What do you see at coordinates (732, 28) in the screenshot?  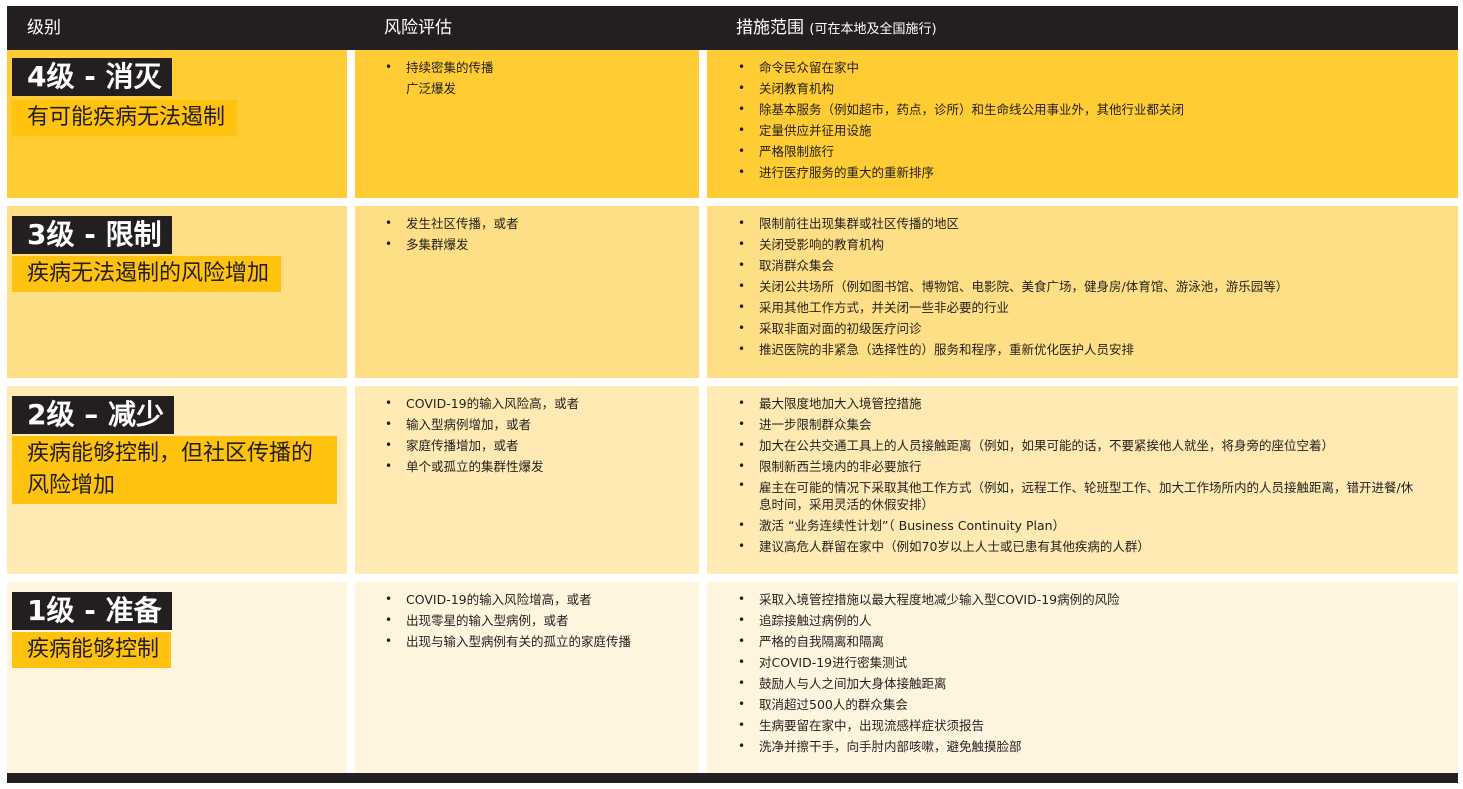 I see `table-header: 级别 风险评估 措施范围 (可在本地及全国施行)` at bounding box center [732, 28].